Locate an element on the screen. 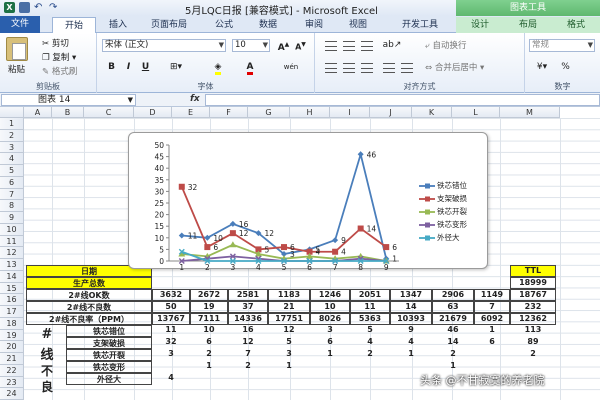  column-header: L is located at coordinates (476, 112).